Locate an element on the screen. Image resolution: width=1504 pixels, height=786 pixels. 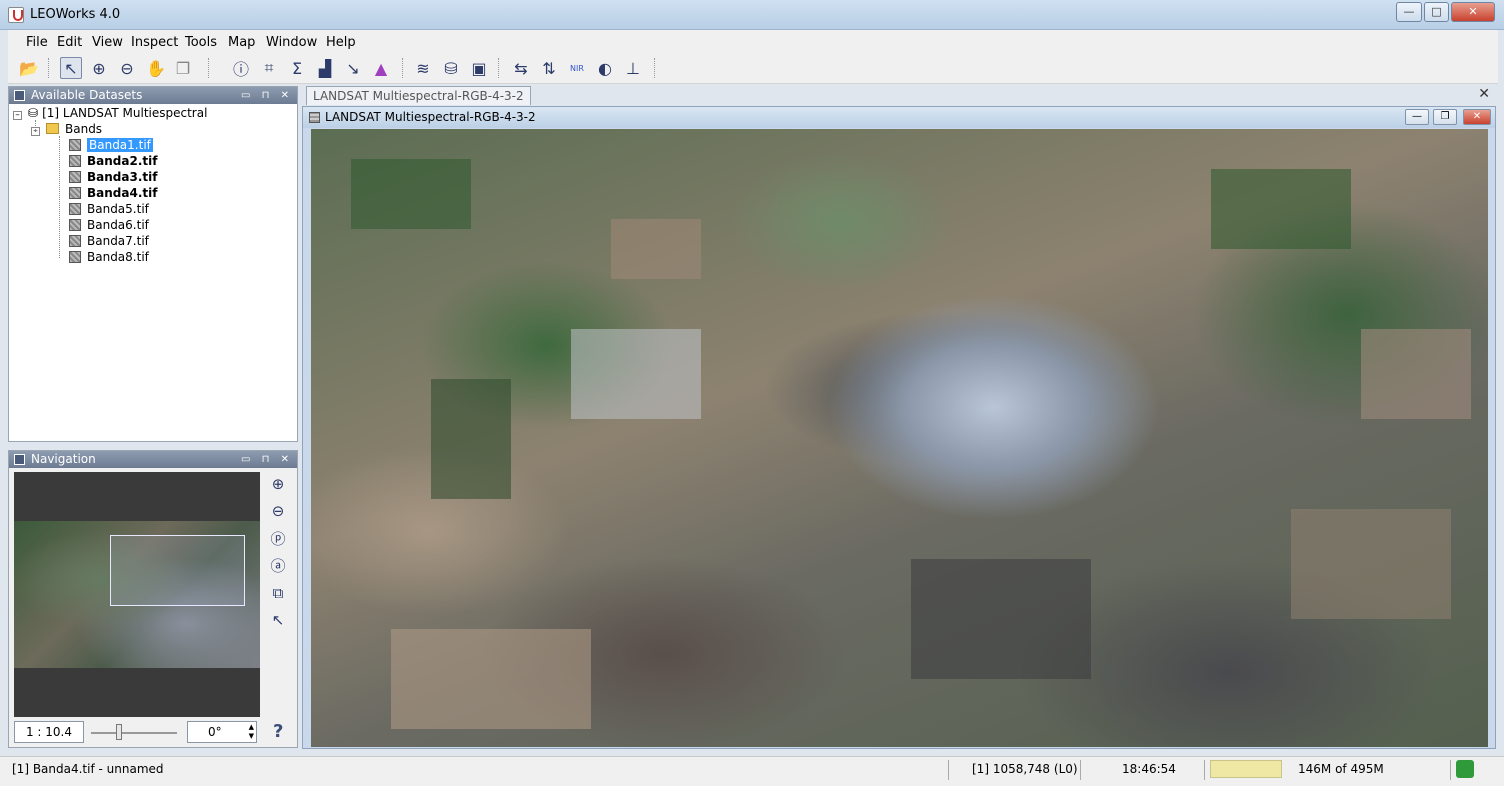
globe-icon: ◐ is located at coordinates (605, 68).